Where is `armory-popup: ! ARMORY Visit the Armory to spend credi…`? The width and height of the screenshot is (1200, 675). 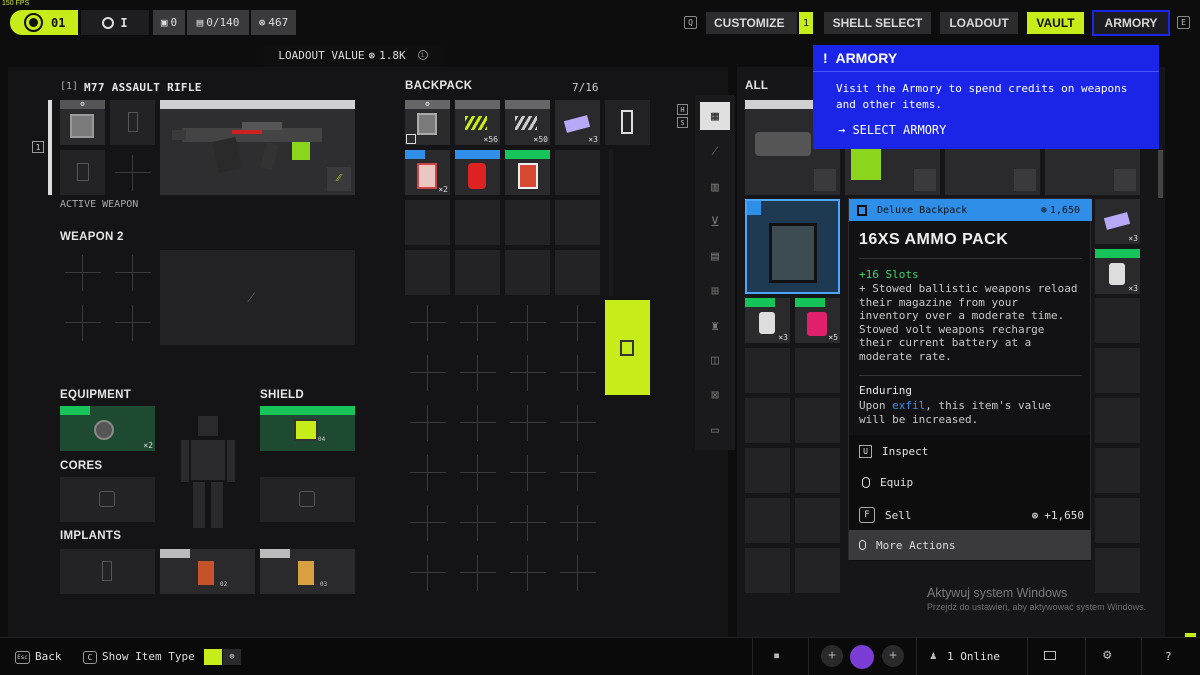
armory-popup: ! ARMORY Visit the Armory to spend credi… is located at coordinates (986, 97).